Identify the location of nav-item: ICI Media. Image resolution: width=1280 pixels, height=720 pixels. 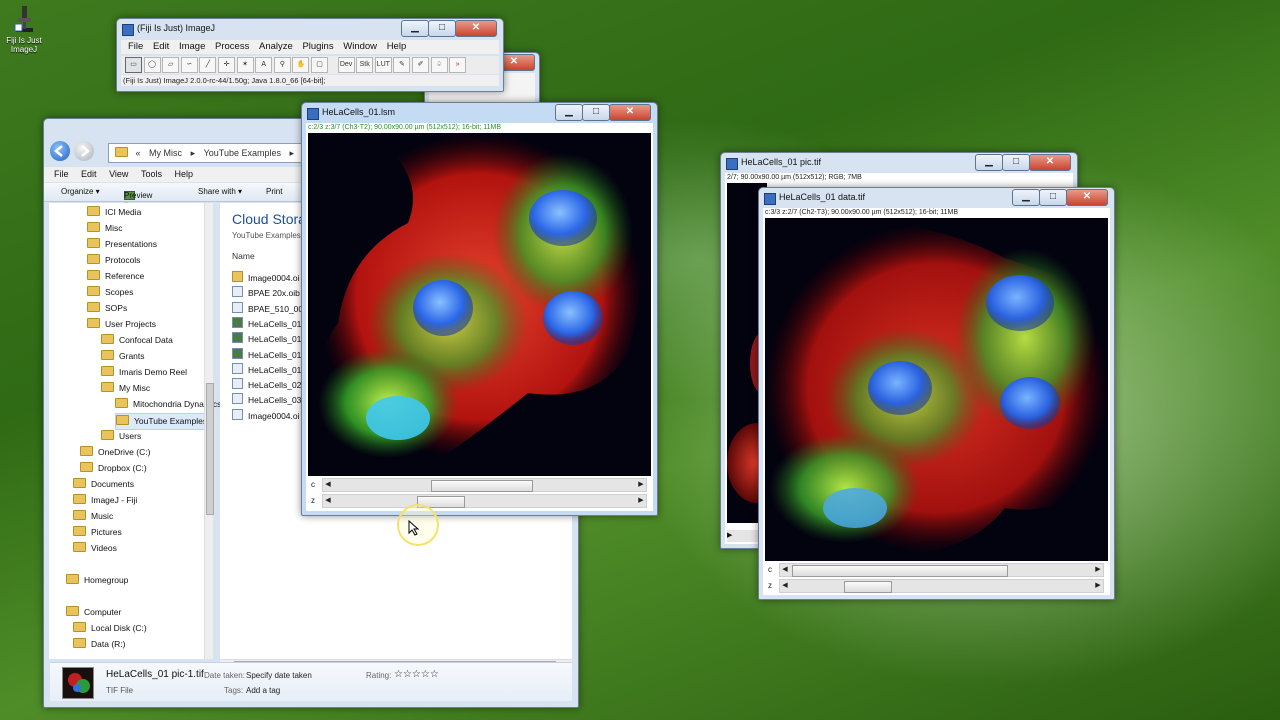
(114, 212).